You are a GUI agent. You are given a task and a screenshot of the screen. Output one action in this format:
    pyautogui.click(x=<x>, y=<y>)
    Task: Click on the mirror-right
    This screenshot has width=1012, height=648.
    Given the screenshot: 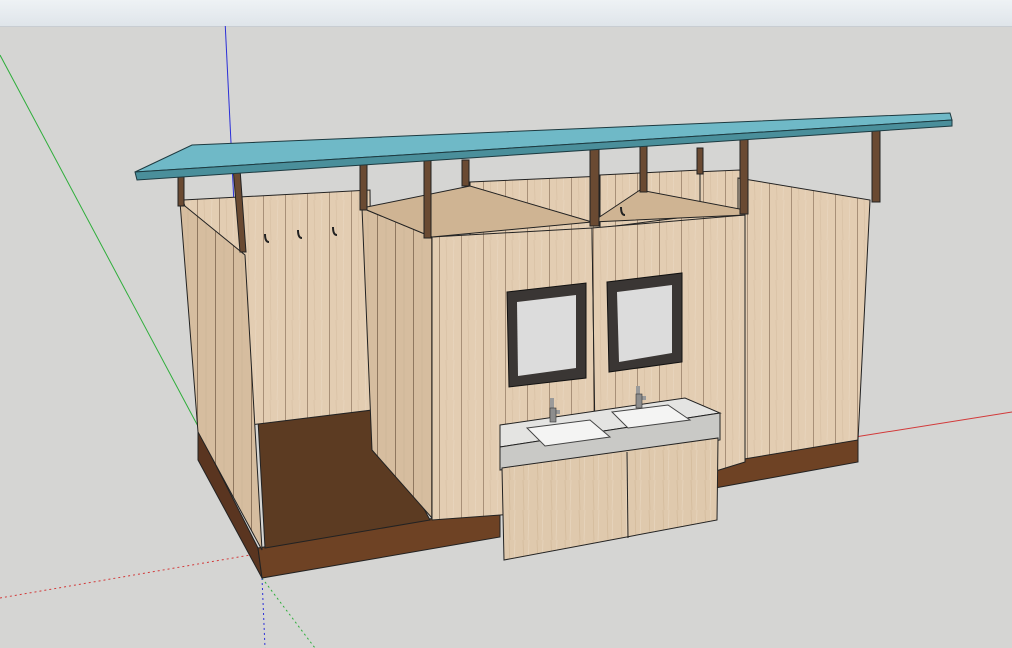 What is the action you would take?
    pyautogui.click(x=644, y=322)
    